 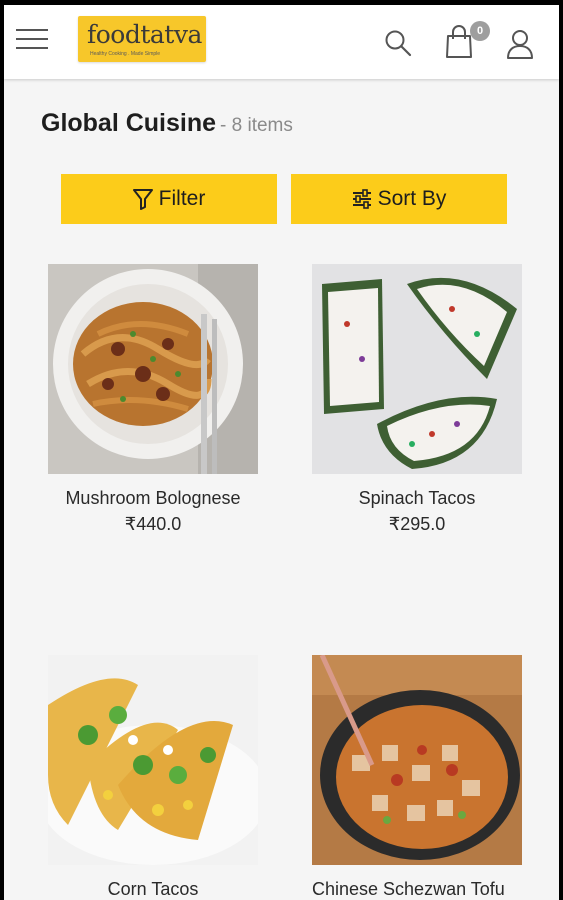 I want to click on item-count: - 8 items, so click(x=256, y=125).